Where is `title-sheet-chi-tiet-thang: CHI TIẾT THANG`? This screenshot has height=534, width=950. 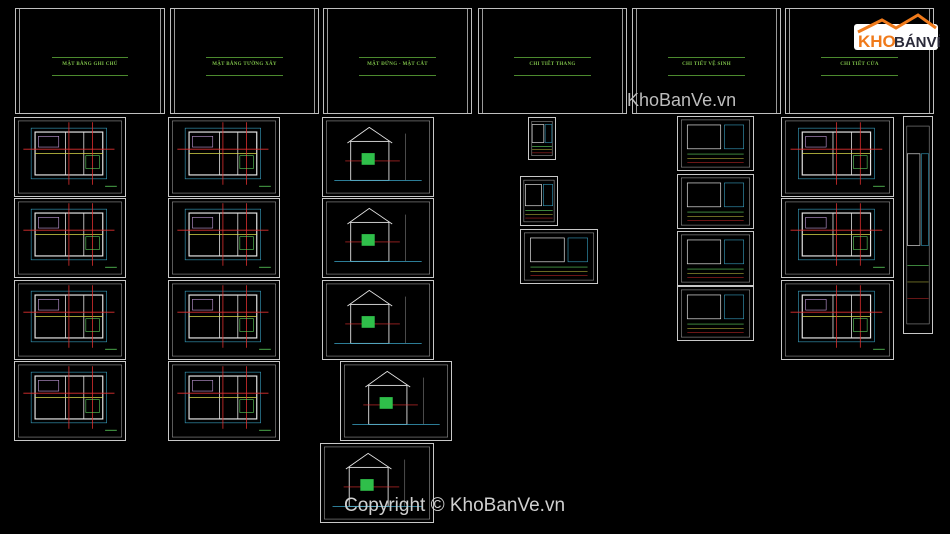
title-sheet-chi-tiet-thang: CHI TIẾT THANG is located at coordinates (552, 61).